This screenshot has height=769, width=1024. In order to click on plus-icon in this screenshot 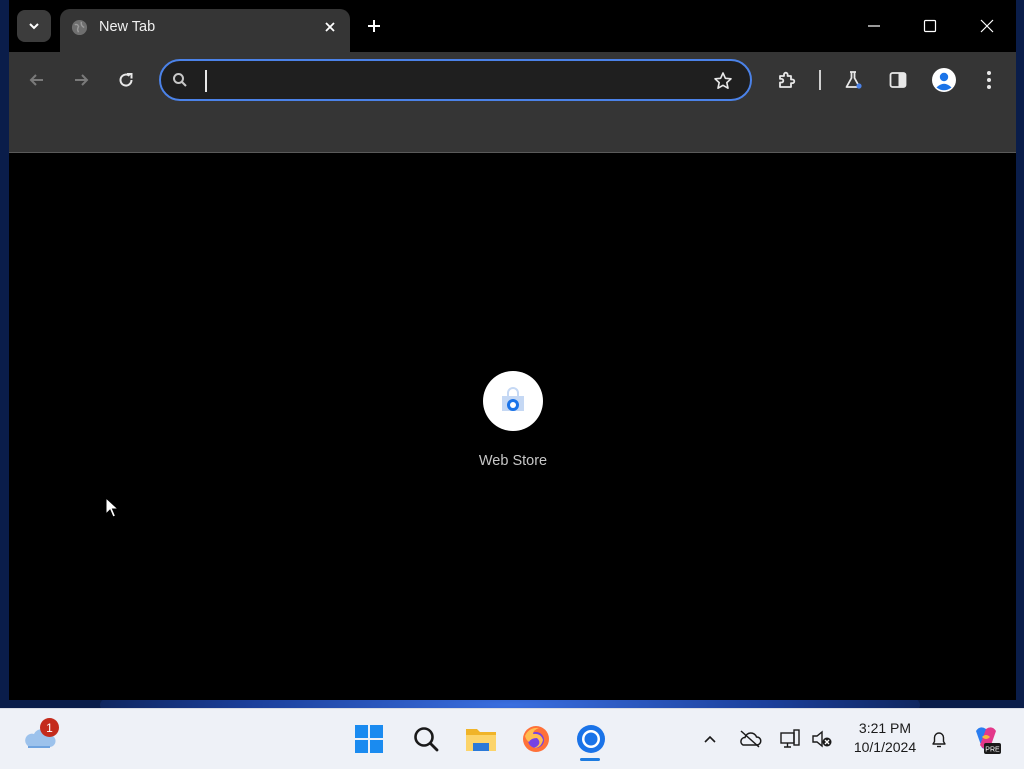, I will do `click(374, 26)`.